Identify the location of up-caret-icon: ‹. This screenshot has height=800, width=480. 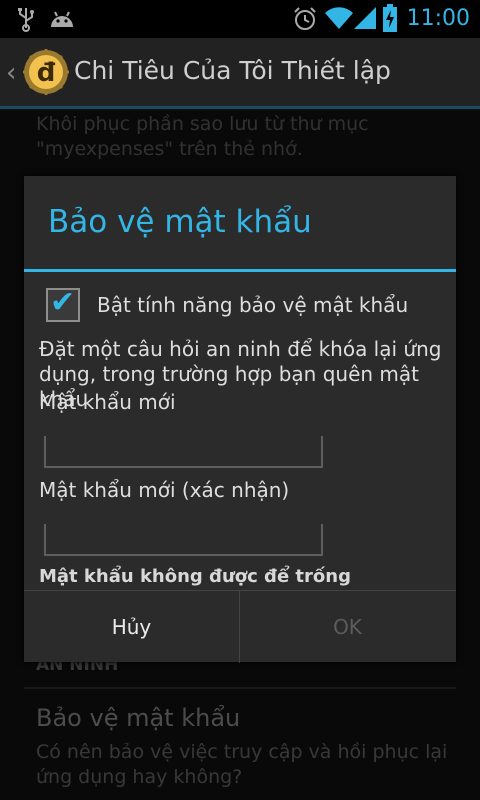
(11, 73).